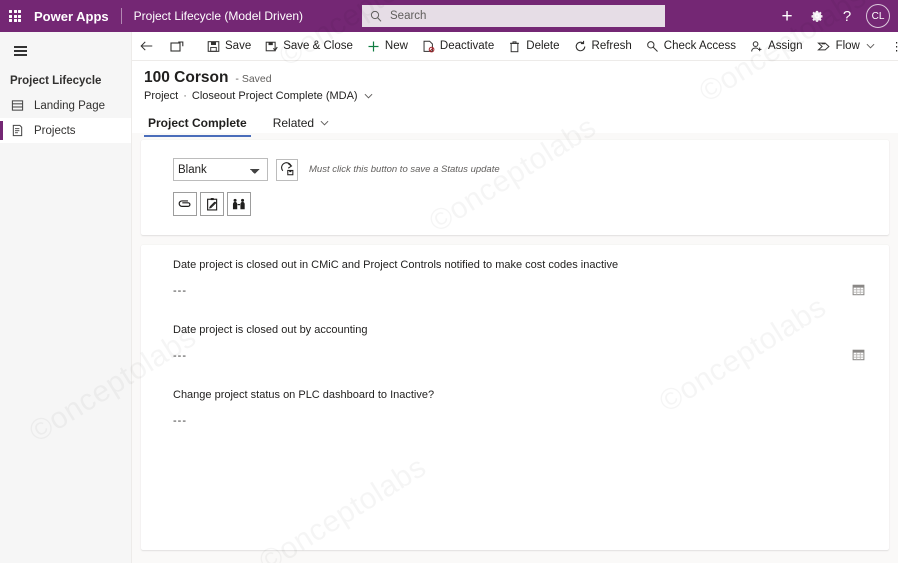 The width and height of the screenshot is (898, 563). What do you see at coordinates (20, 51) in the screenshot?
I see `hamburger-menu-icon` at bounding box center [20, 51].